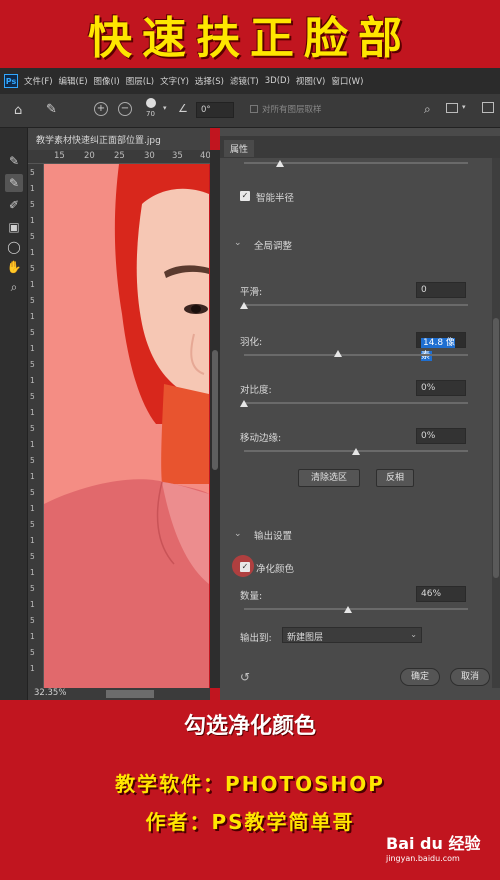  Describe the element at coordinates (338, 353) in the screenshot. I see `feather-slider-knob` at that location.